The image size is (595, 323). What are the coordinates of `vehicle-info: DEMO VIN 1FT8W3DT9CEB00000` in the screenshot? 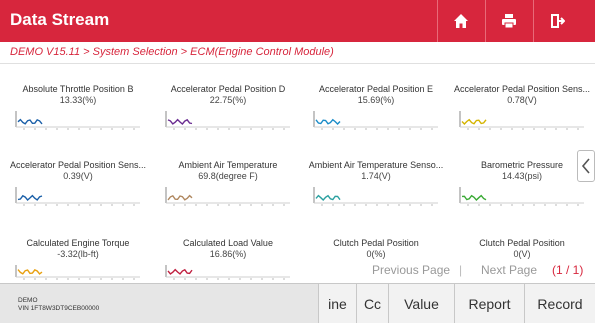 It's located at (58, 305).